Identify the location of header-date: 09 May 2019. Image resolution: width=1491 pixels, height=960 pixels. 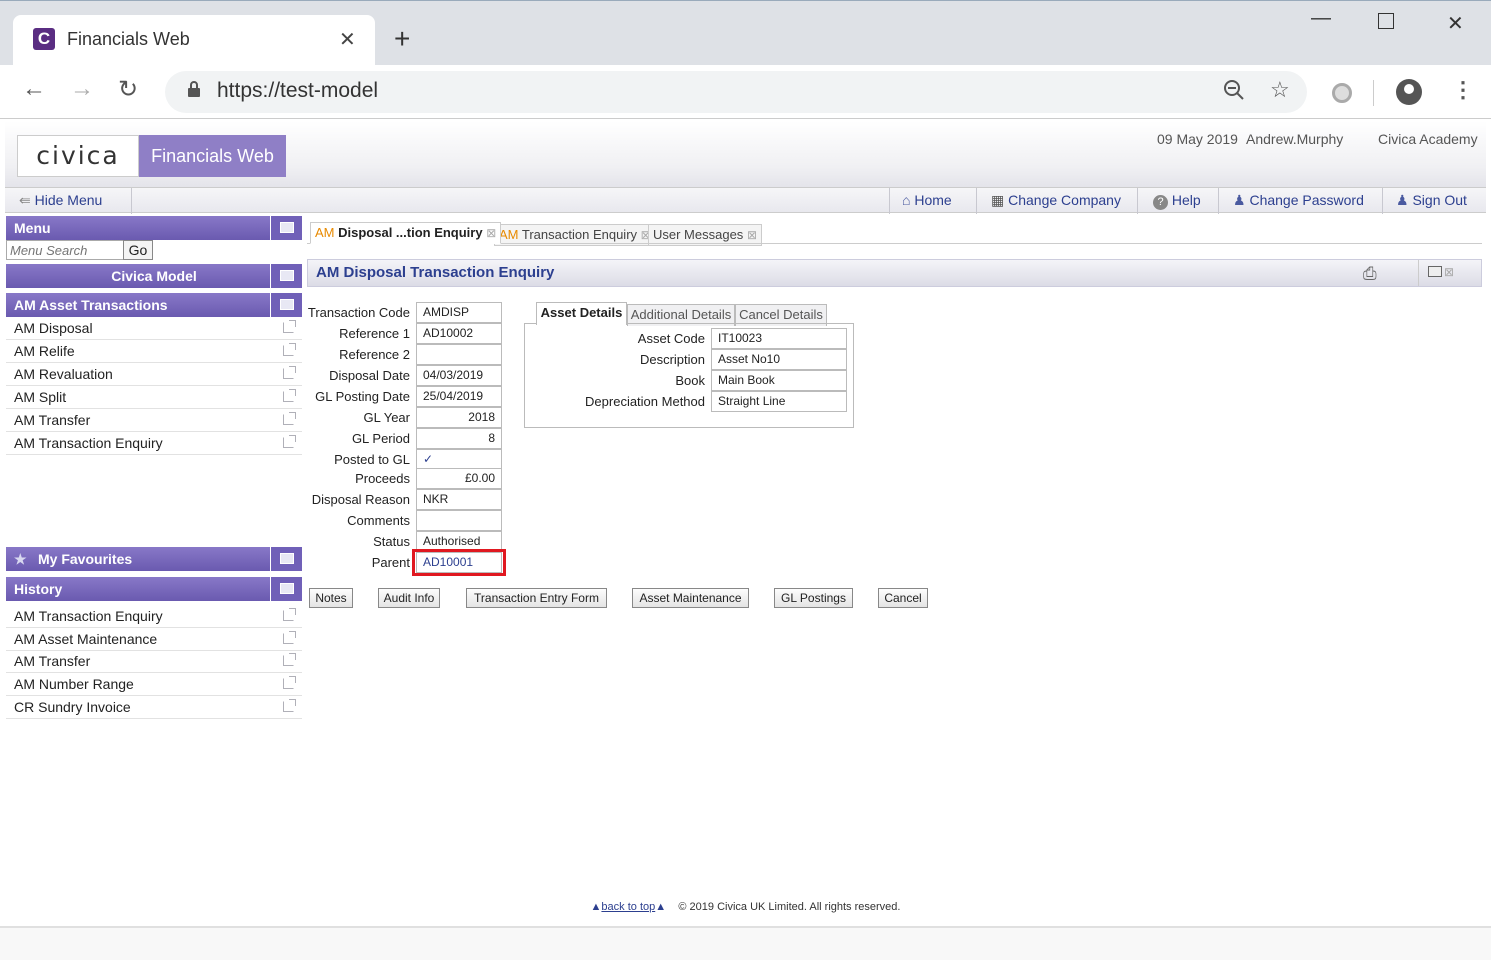
(1197, 139).